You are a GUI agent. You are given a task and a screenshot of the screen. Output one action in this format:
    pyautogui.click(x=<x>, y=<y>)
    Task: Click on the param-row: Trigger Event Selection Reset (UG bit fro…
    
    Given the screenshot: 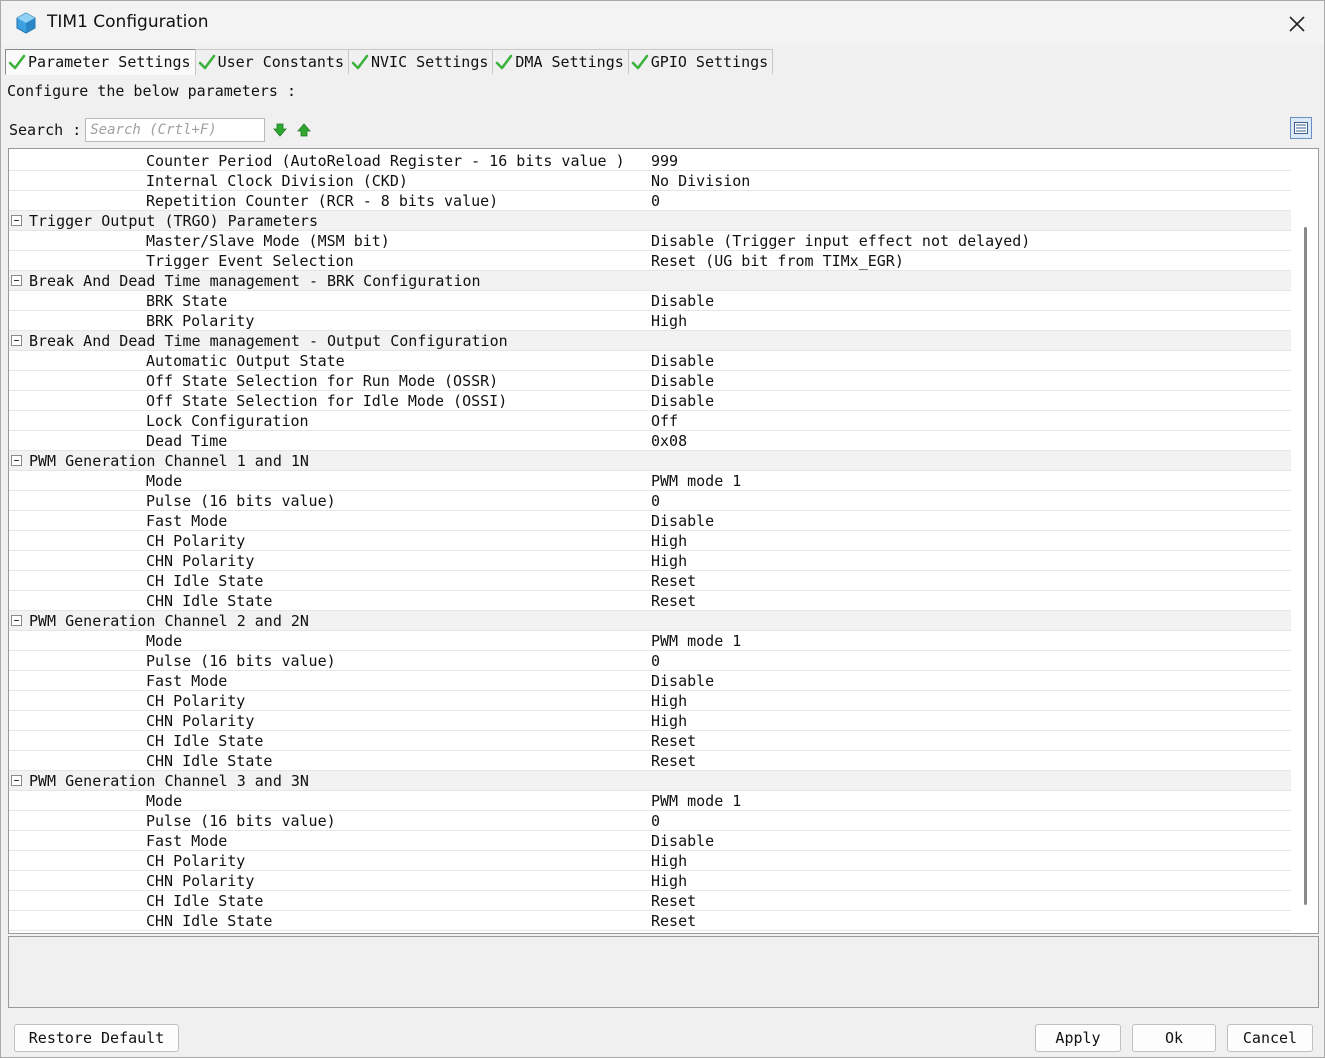 What is the action you would take?
    pyautogui.click(x=650, y=261)
    